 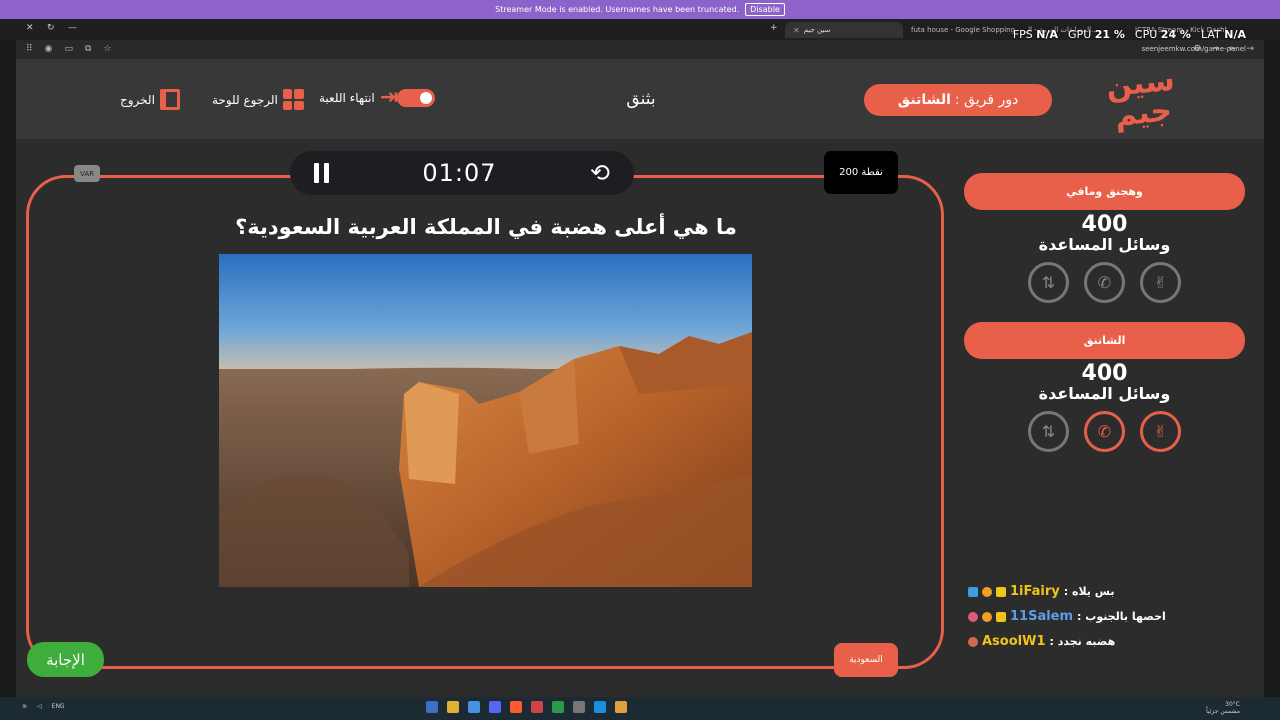 What do you see at coordinates (68, 49) in the screenshot?
I see `cast-icon: ▭` at bounding box center [68, 49].